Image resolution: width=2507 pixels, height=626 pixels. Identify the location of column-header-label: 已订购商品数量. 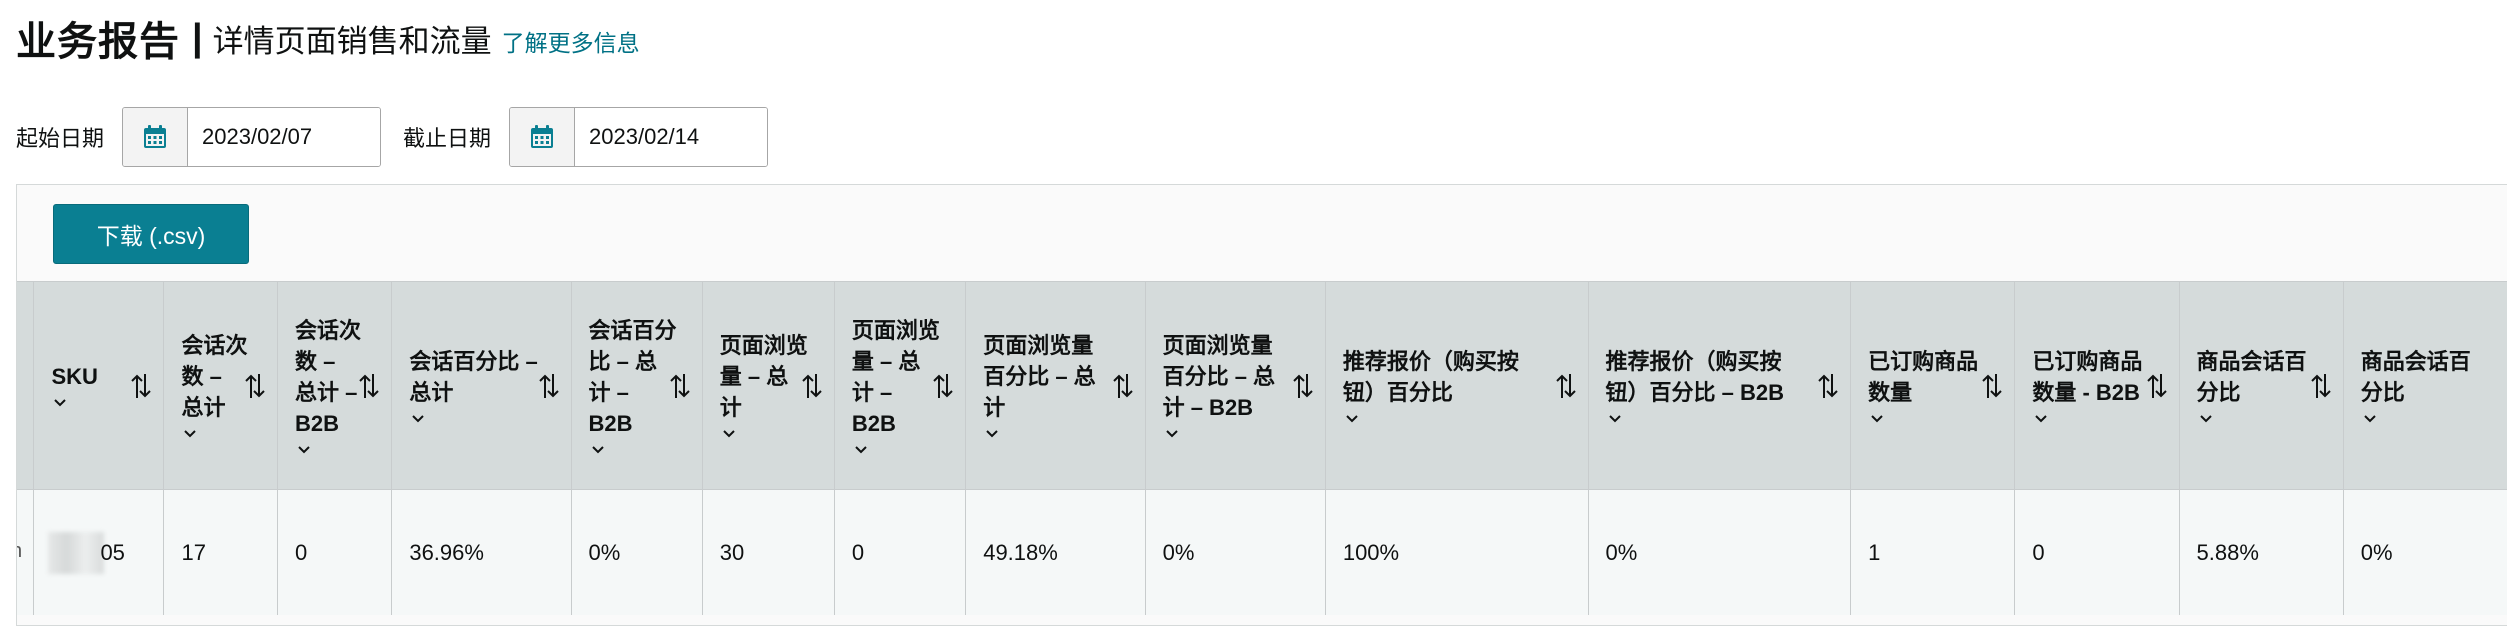
(1923, 376).